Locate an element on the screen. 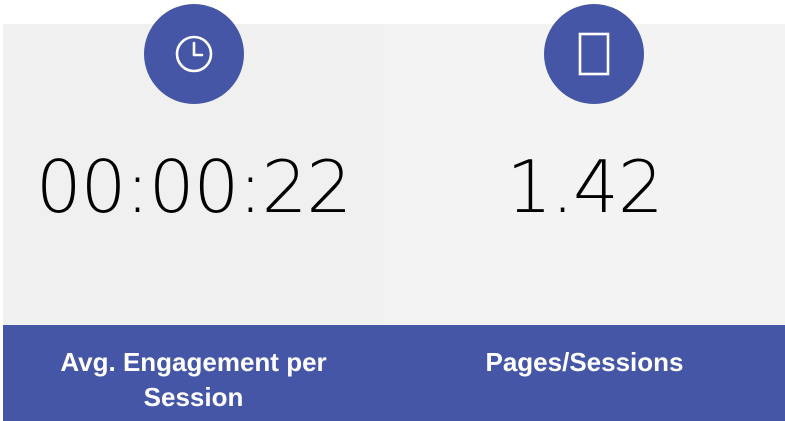 The height and width of the screenshot is (421, 785). engagement-value: 00:00:22 is located at coordinates (193, 187).